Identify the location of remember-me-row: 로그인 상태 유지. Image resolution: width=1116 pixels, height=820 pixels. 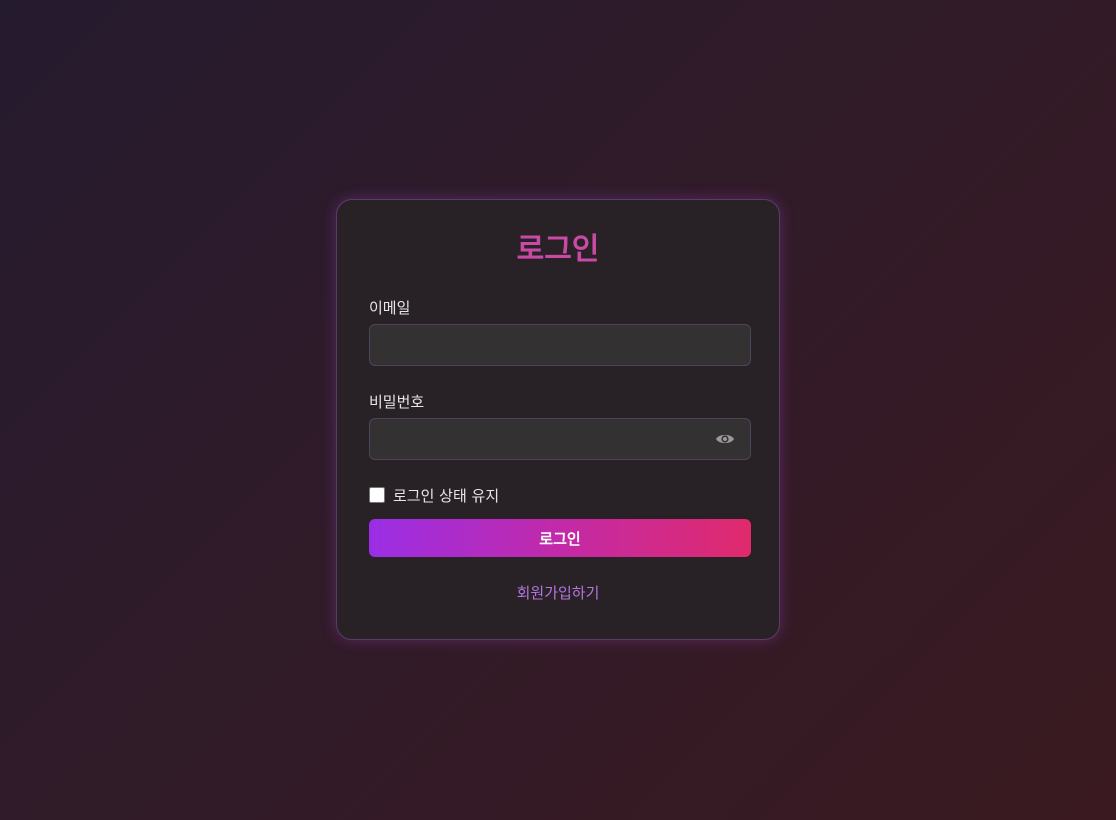
(558, 495).